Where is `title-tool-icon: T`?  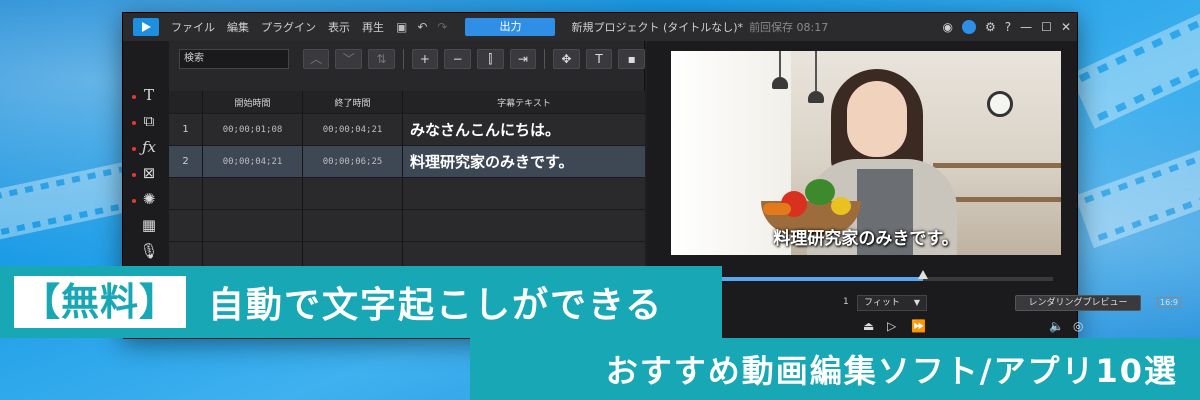
title-tool-icon: T is located at coordinates (149, 95).